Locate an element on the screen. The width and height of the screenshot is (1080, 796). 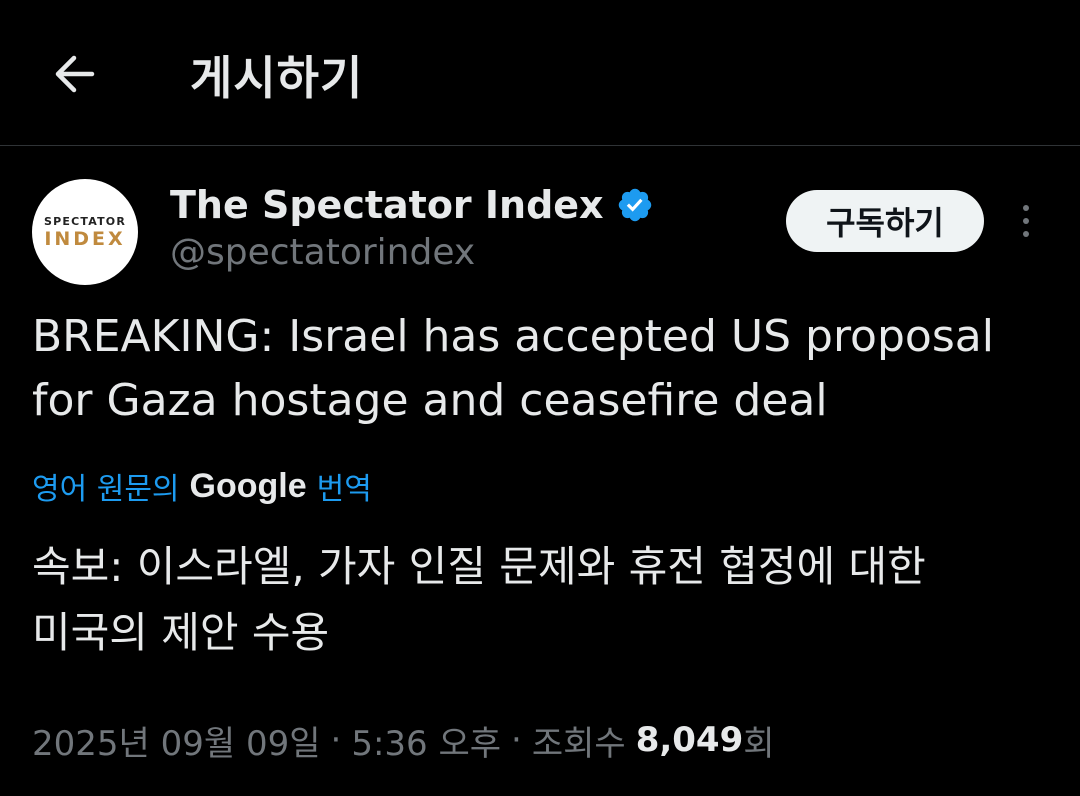
verified-badge-icon is located at coordinates (635, 205).